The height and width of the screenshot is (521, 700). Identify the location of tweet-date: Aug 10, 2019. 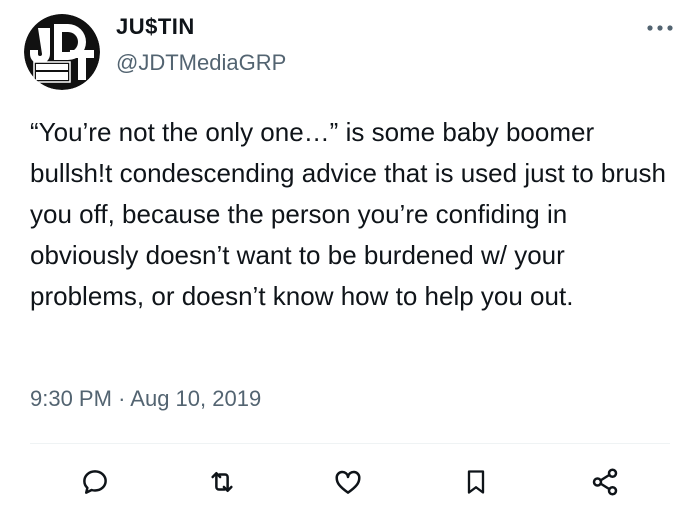
(195, 398).